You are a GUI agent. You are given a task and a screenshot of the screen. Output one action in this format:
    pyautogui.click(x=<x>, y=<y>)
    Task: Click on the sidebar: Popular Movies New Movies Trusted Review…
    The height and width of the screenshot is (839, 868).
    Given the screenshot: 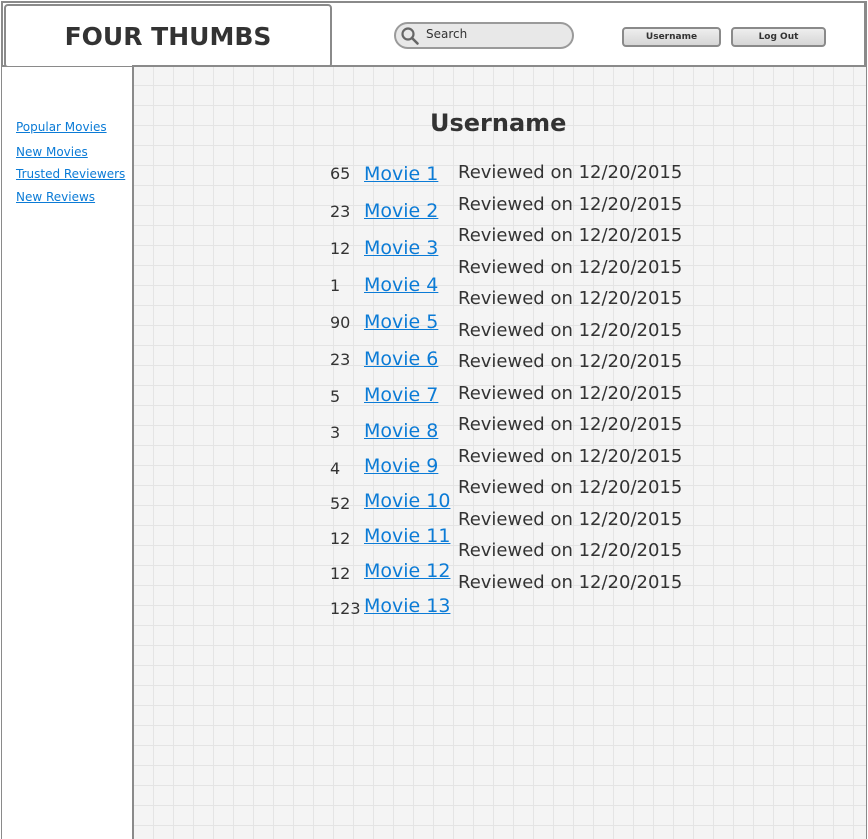 What is the action you would take?
    pyautogui.click(x=67, y=453)
    